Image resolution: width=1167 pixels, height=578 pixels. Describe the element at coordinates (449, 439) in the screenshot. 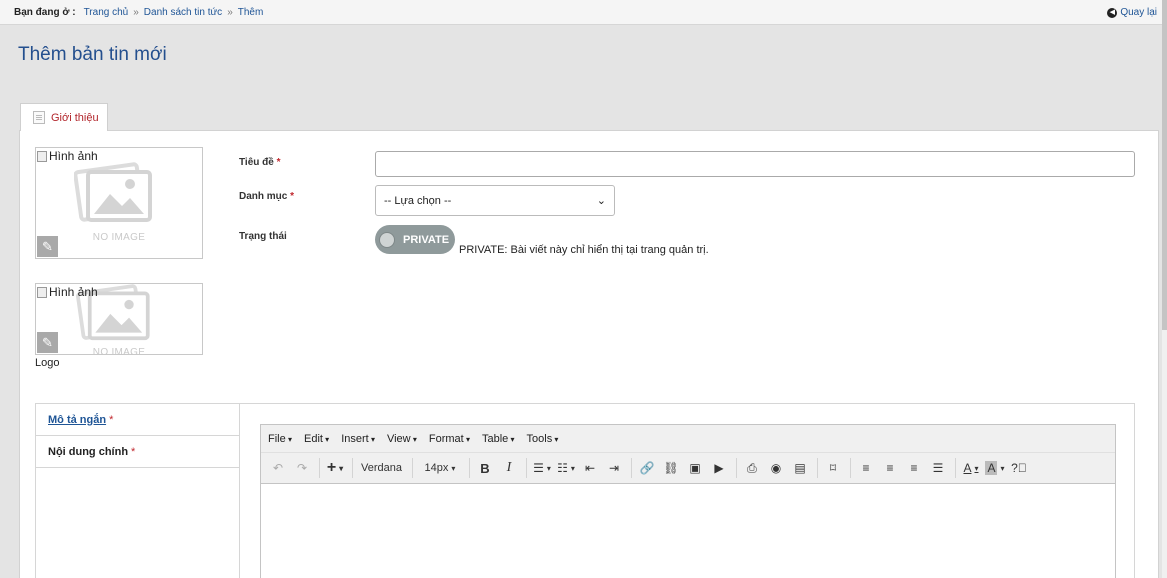

I see `menu-format: Format` at that location.